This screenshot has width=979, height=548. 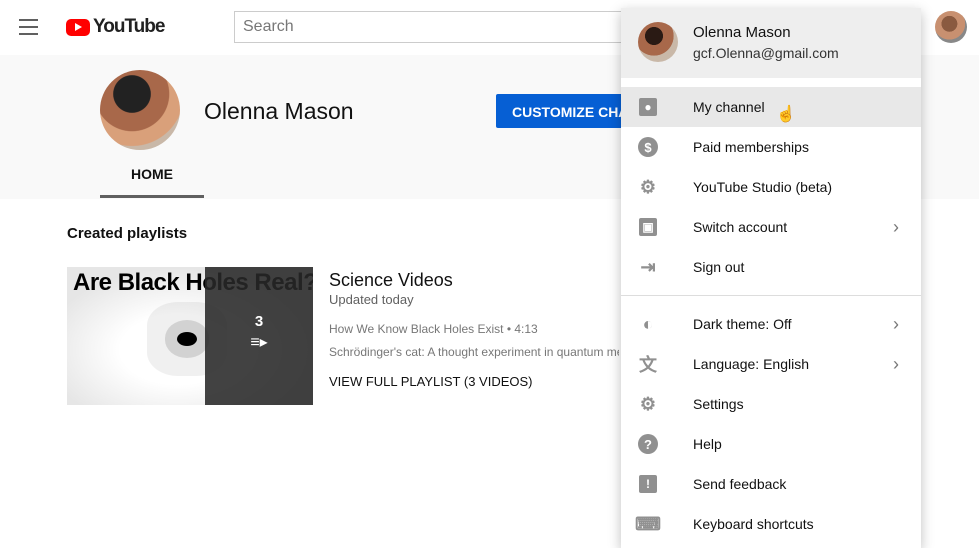 I want to click on playlist-title: Science Videos, so click(x=391, y=280).